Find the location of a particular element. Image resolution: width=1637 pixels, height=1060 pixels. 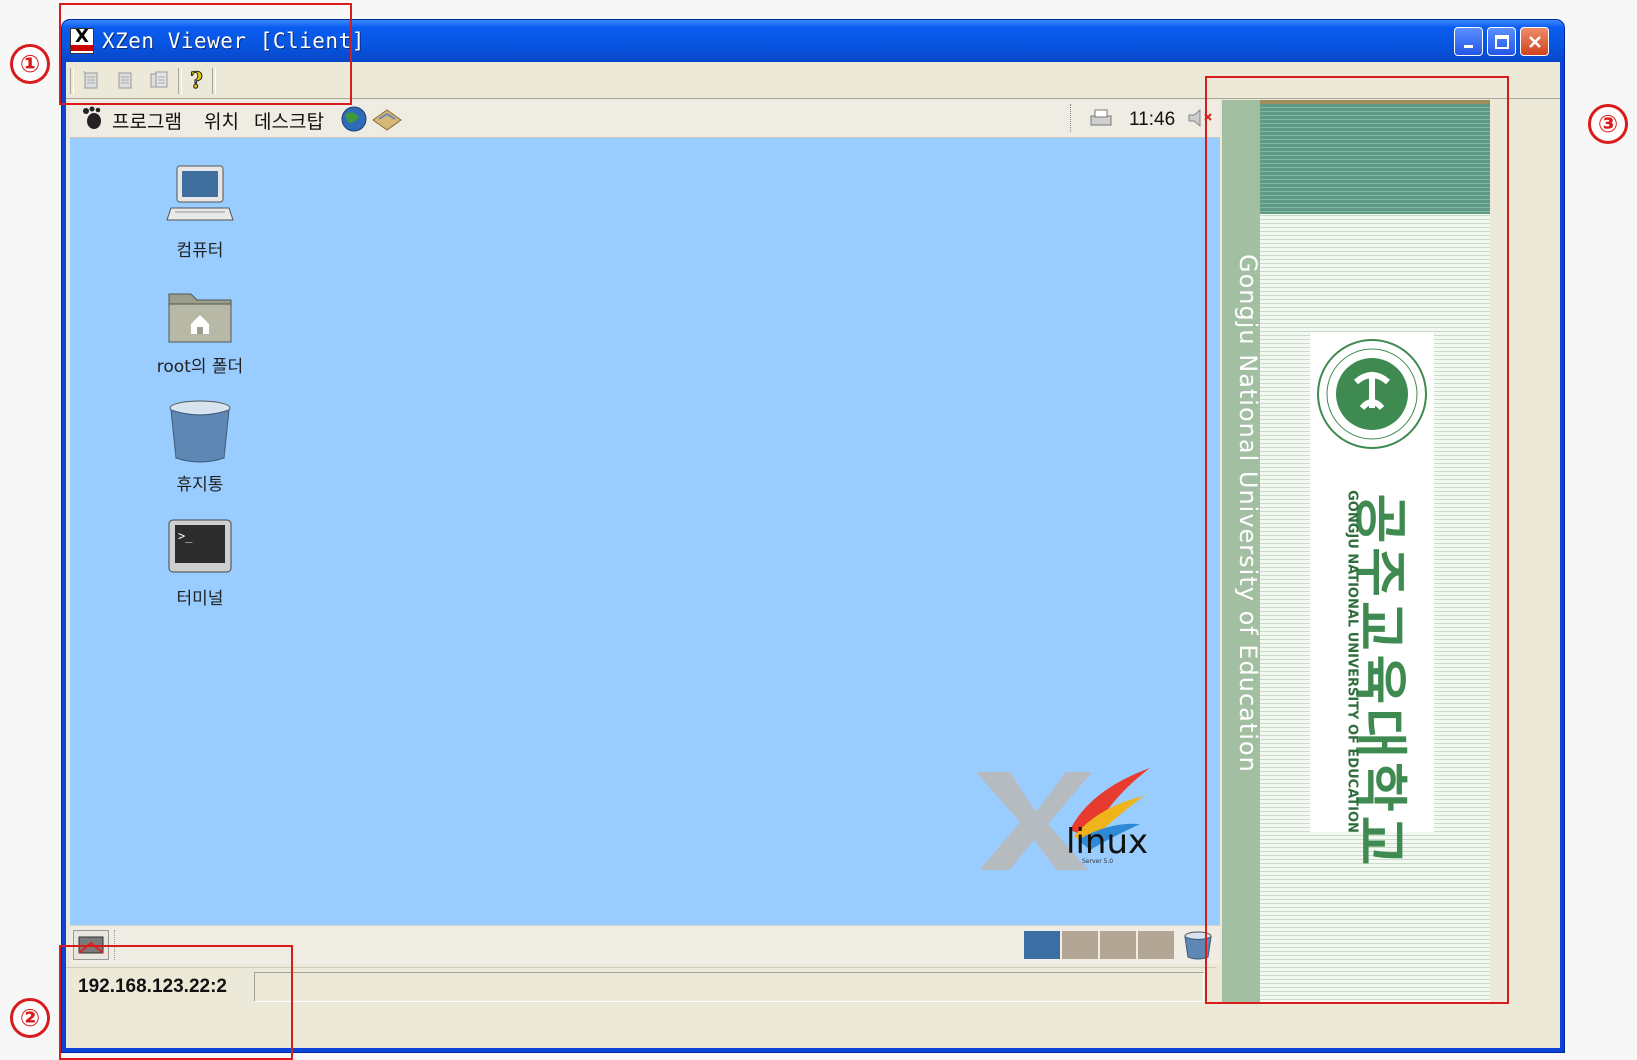

help-icon: ? is located at coordinates (197, 80).